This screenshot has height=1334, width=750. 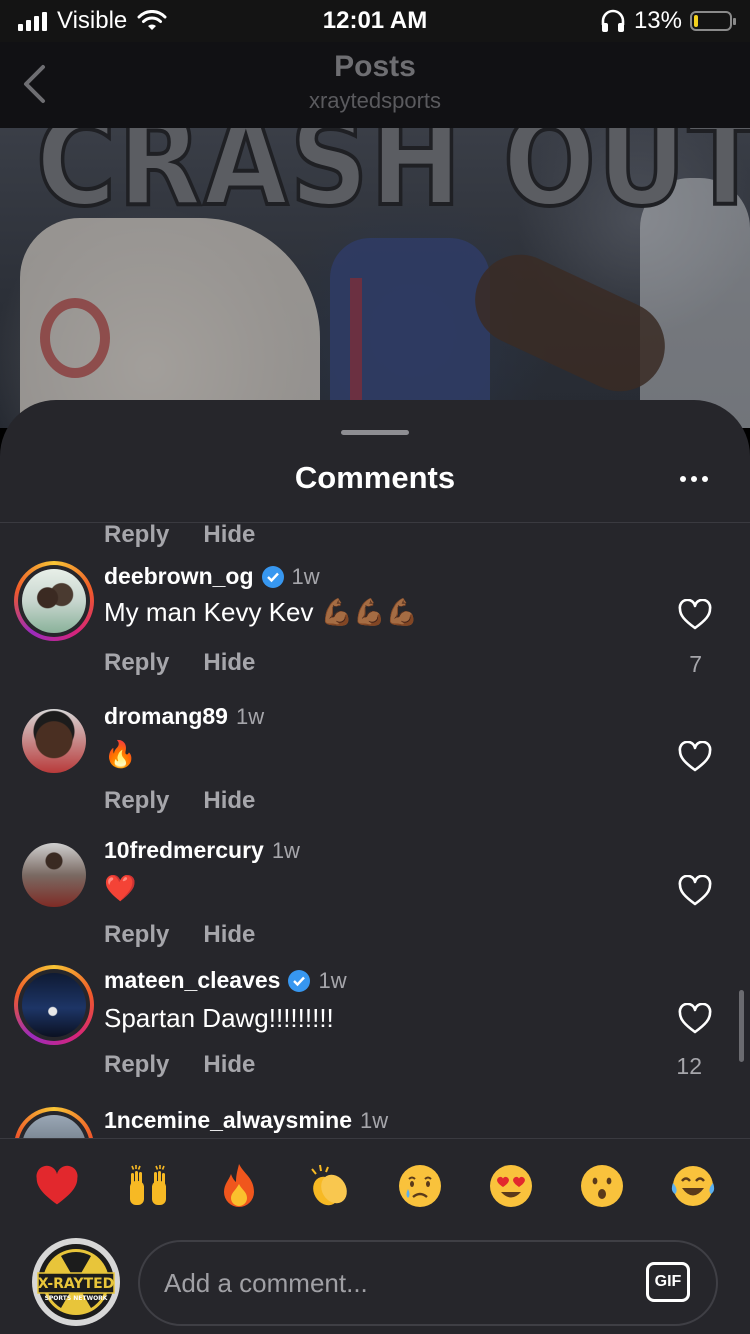 I want to click on like-count: 7, so click(x=682, y=664).